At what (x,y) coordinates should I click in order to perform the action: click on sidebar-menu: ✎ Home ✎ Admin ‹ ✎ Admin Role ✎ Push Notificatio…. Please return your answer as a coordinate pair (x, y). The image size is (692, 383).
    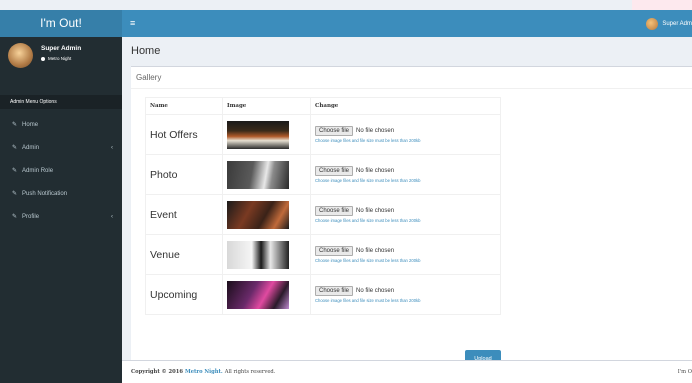
    Looking at the image, I should click on (61, 170).